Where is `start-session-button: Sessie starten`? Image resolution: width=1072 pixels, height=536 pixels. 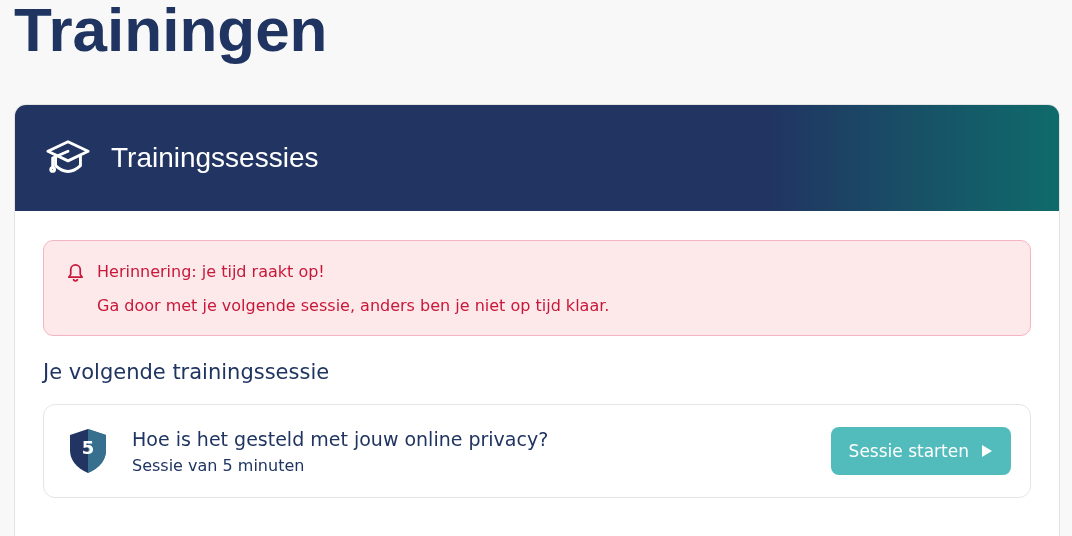 start-session-button: Sessie starten is located at coordinates (920, 451).